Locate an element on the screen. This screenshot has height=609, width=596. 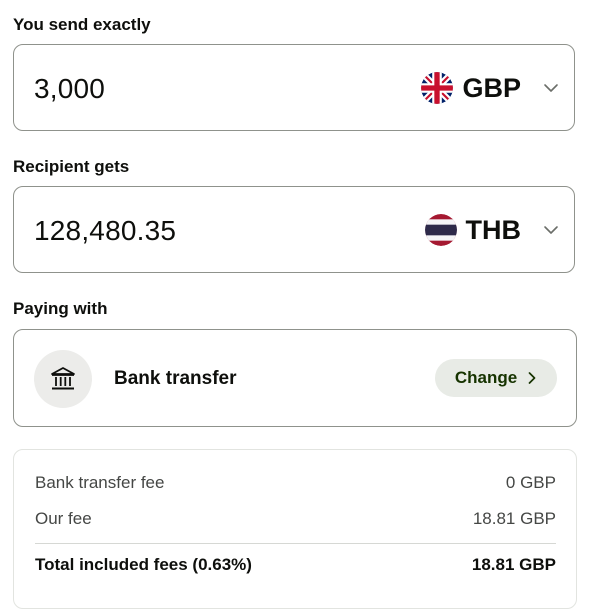
recipient-currency-code: THB is located at coordinates (493, 230).